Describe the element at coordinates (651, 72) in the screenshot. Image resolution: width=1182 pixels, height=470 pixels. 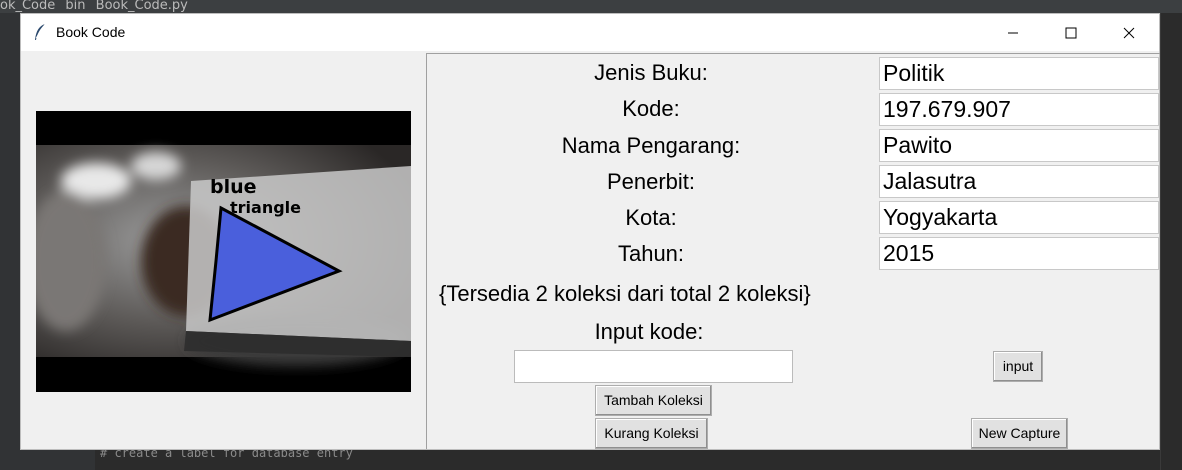
I see `label-jenis-buku: Jenis Buku:` at that location.